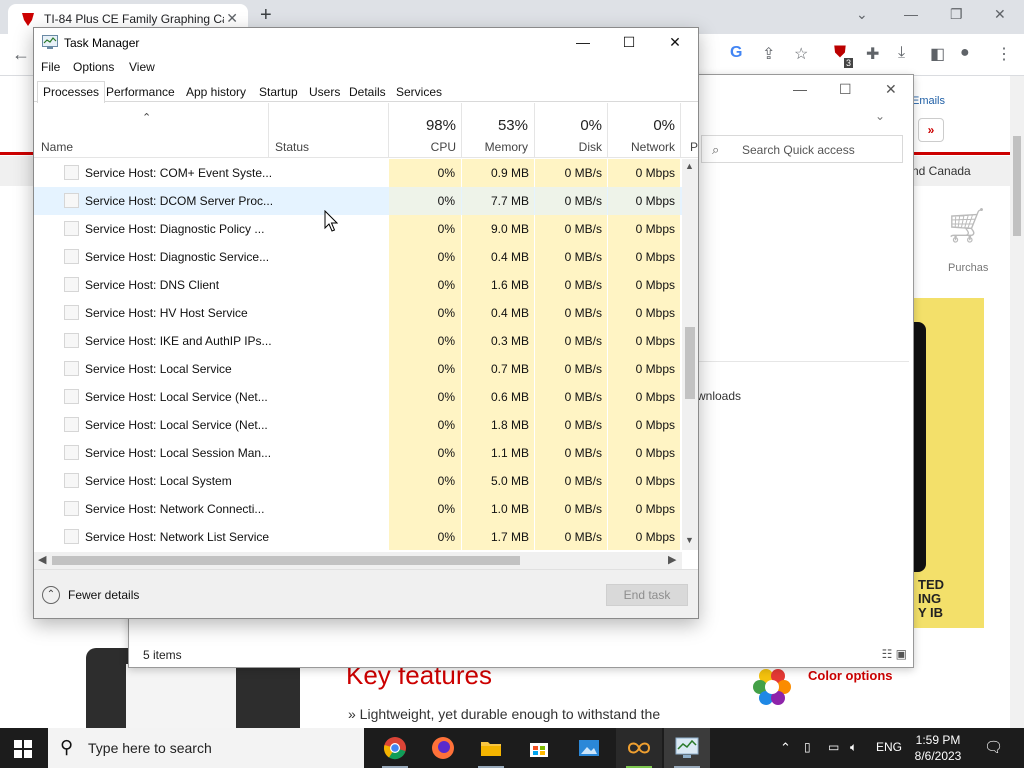 Image resolution: width=1024 pixels, height=768 pixels. I want to click on language-indicator: ENG, so click(889, 747).